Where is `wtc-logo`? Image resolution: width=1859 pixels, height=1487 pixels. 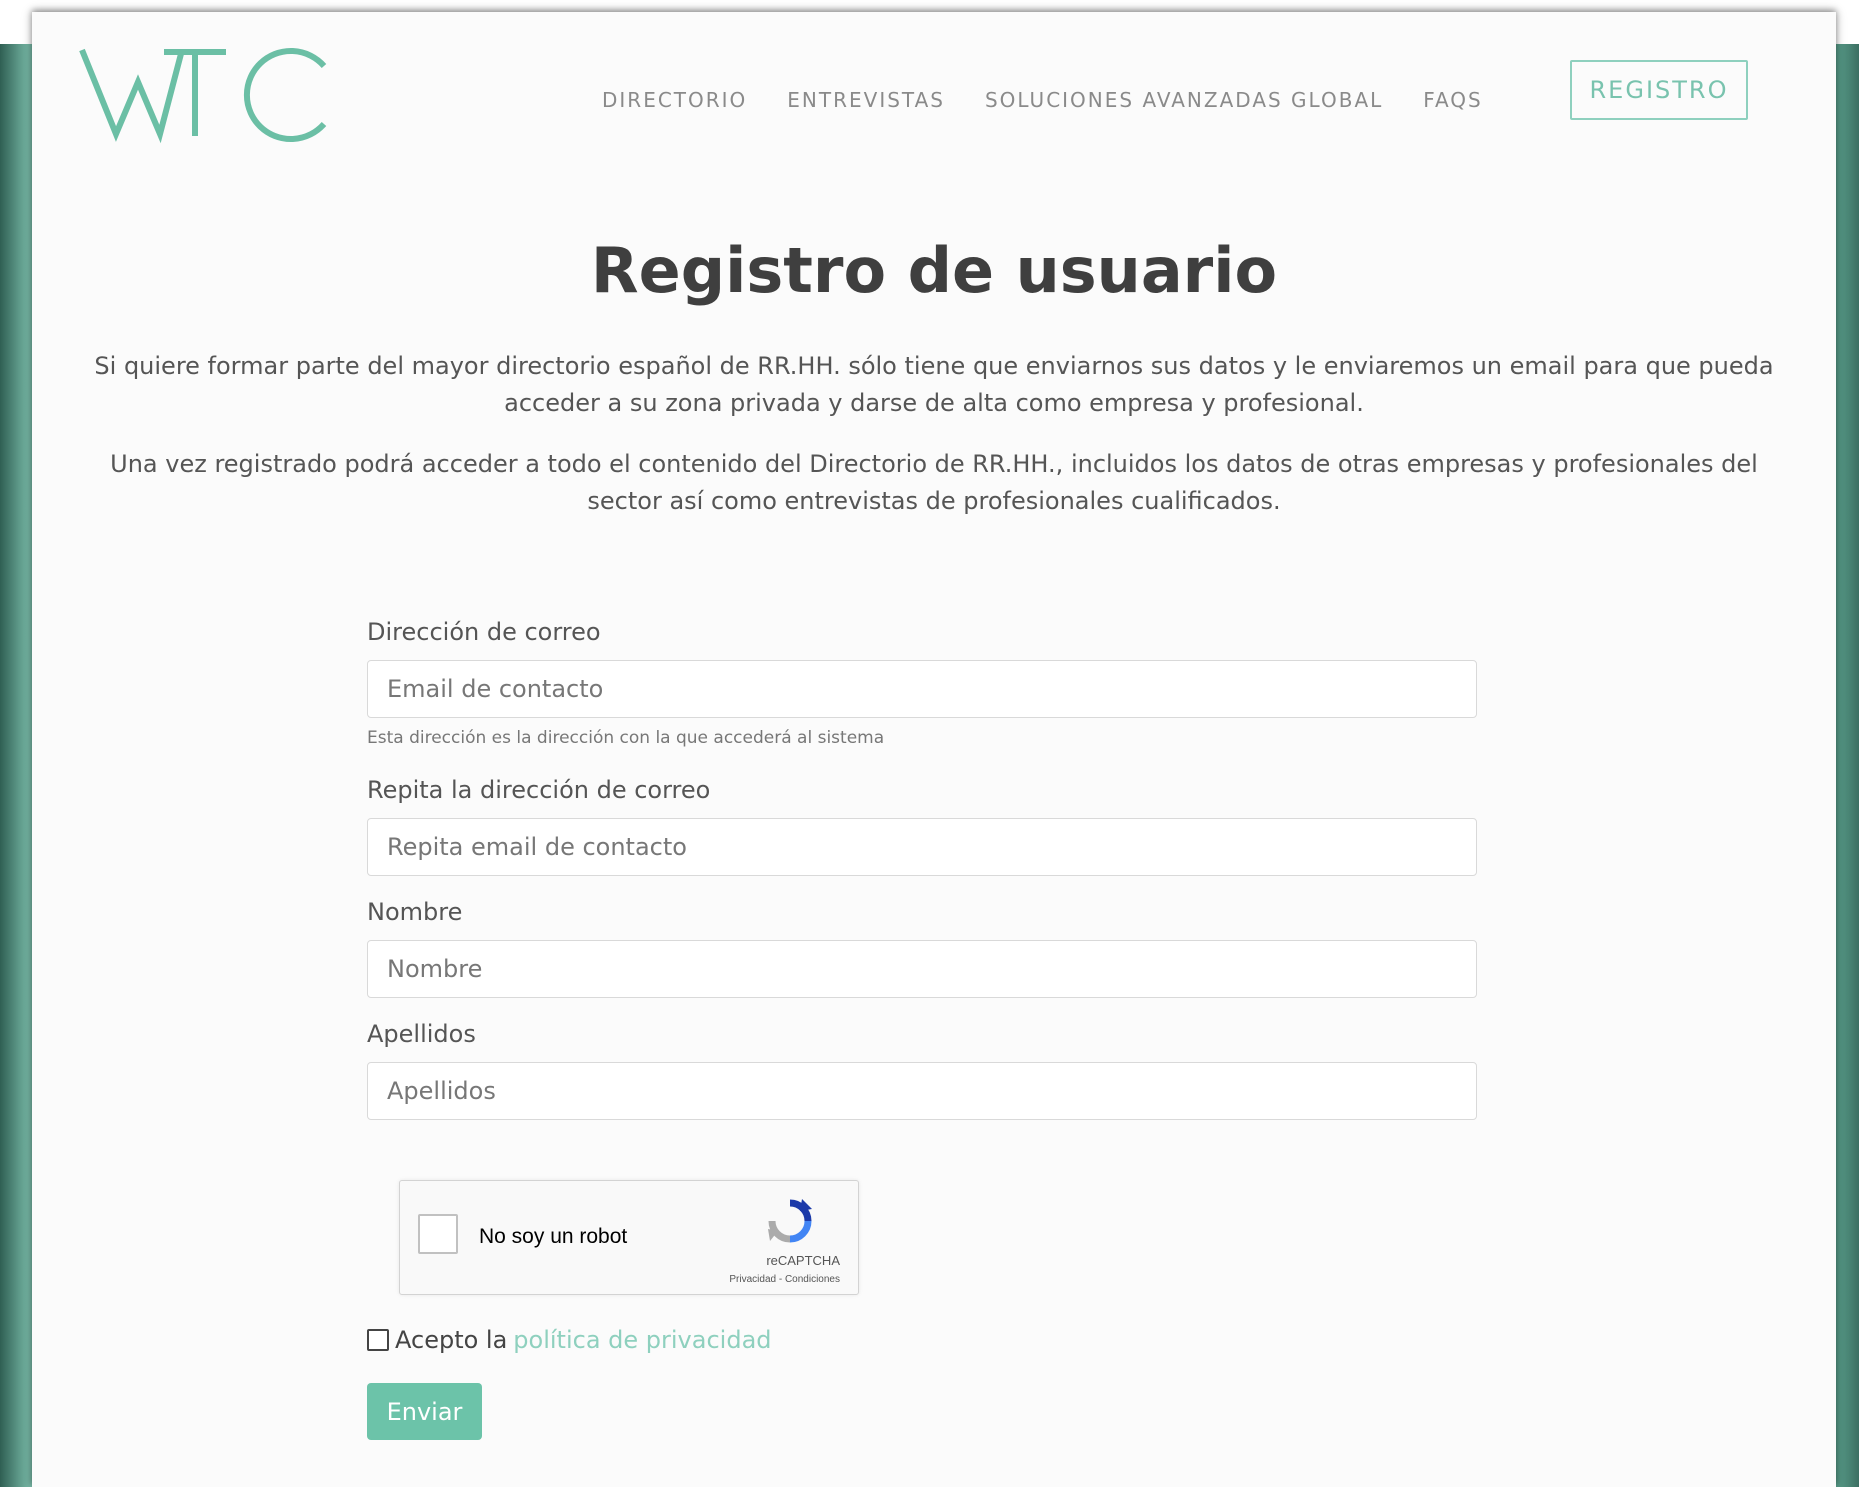
wtc-logo is located at coordinates (206, 95).